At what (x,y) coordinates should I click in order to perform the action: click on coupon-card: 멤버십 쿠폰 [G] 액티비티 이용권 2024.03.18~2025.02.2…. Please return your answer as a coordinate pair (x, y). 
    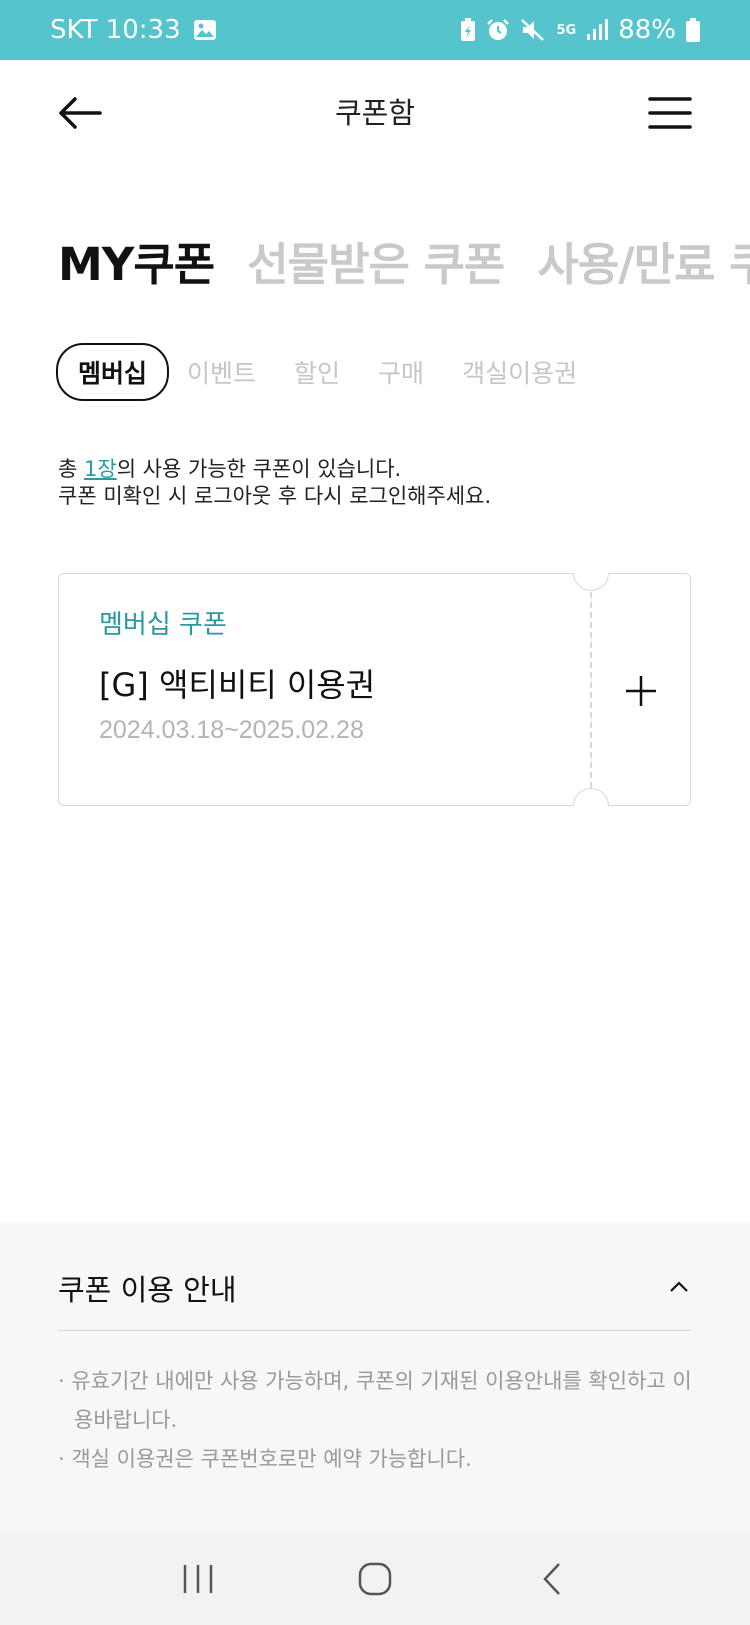
    Looking at the image, I should click on (374, 689).